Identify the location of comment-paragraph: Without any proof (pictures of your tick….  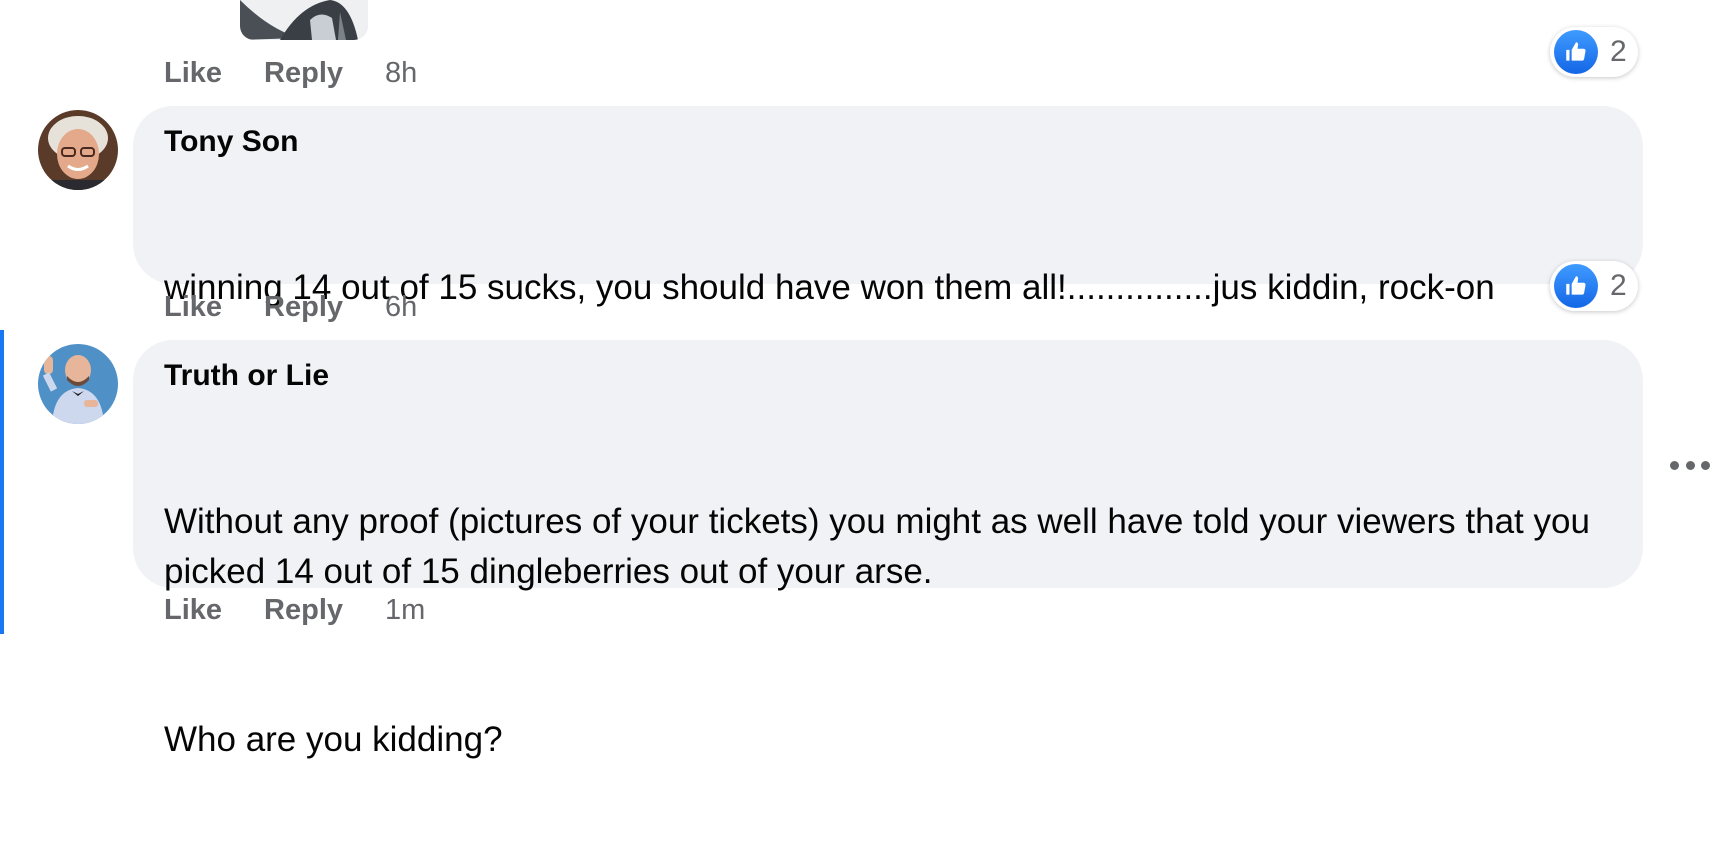
(882, 546).